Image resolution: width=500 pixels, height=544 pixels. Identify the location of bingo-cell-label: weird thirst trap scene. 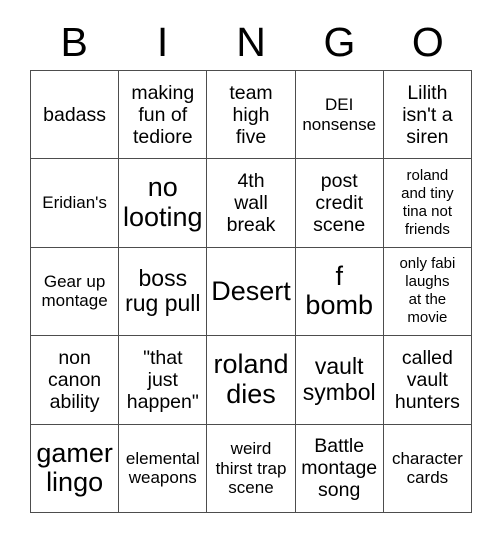
(251, 468).